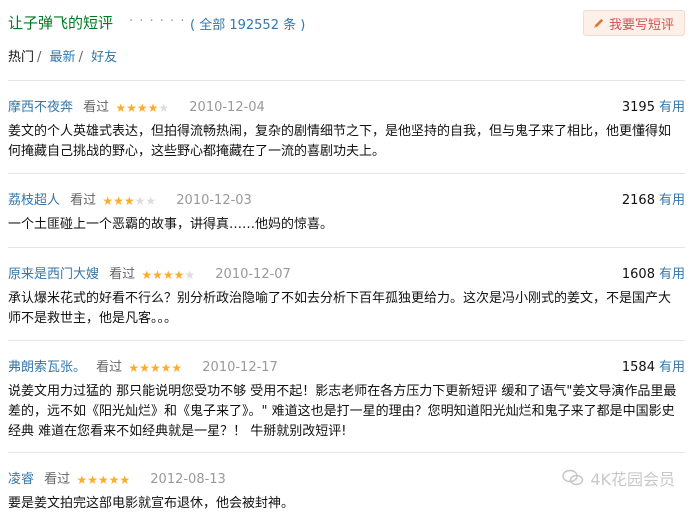 Image resolution: width=693 pixels, height=514 pixels. What do you see at coordinates (247, 23) in the screenshot?
I see `total-reviews-link: ( 全部 192552 条 )` at bounding box center [247, 23].